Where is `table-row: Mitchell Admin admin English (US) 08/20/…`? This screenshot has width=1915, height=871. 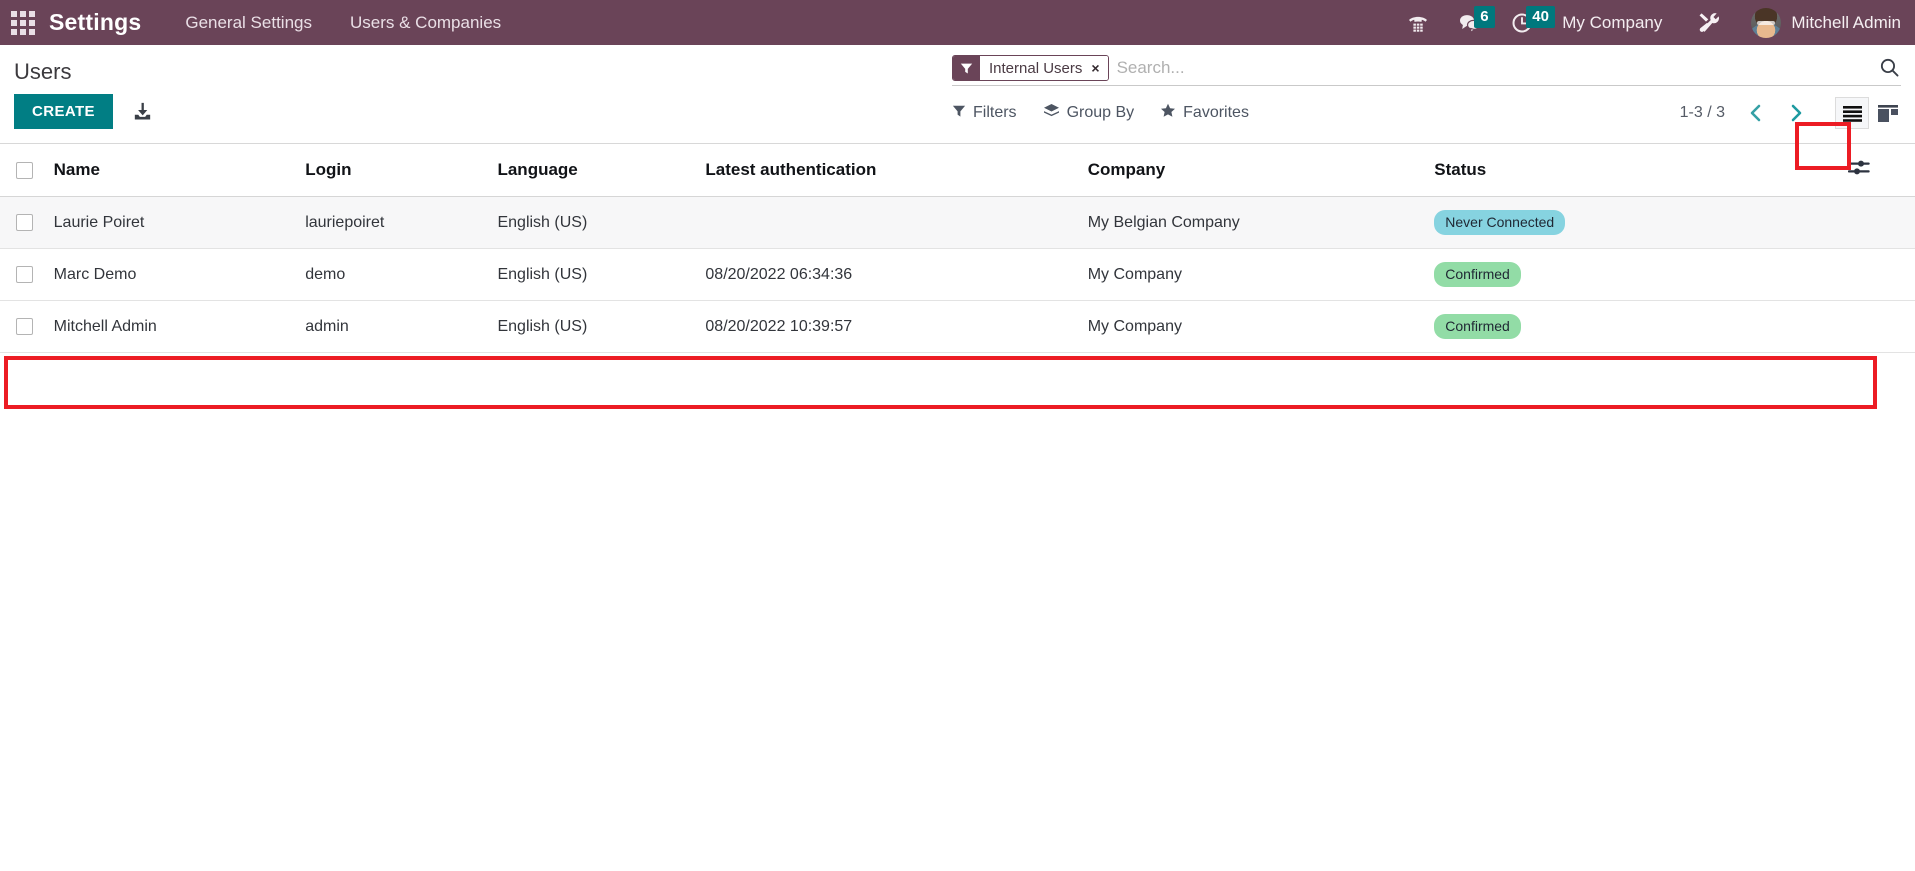 table-row: Mitchell Admin admin English (US) 08/20/… is located at coordinates (957, 326).